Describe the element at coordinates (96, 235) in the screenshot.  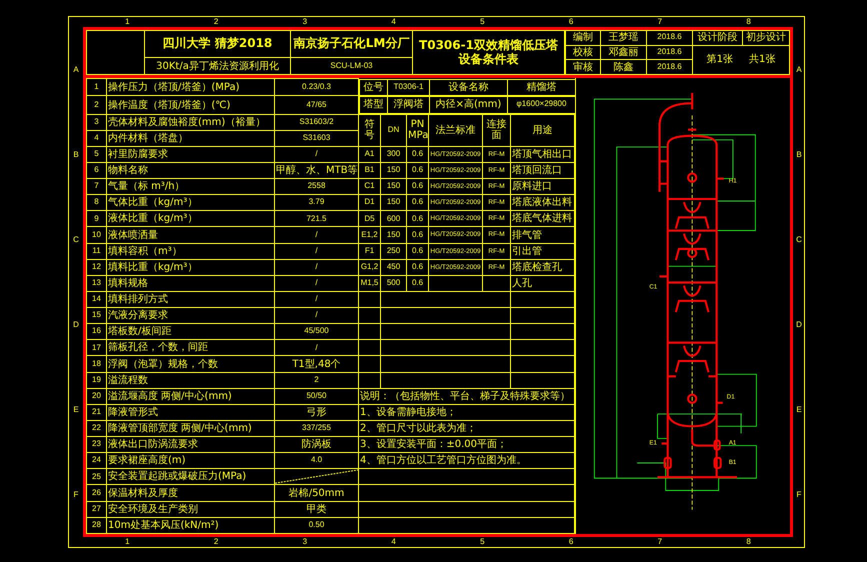
I see `row-number: 10` at that location.